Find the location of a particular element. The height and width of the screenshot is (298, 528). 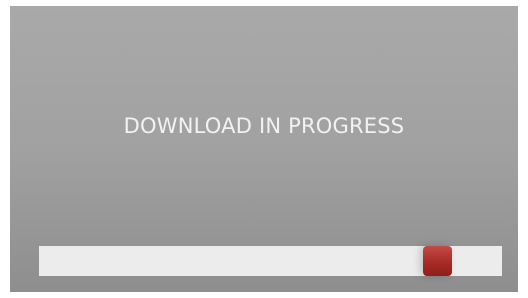

download-status-title: DOWNLOAD IN PROGRESS is located at coordinates (264, 126).